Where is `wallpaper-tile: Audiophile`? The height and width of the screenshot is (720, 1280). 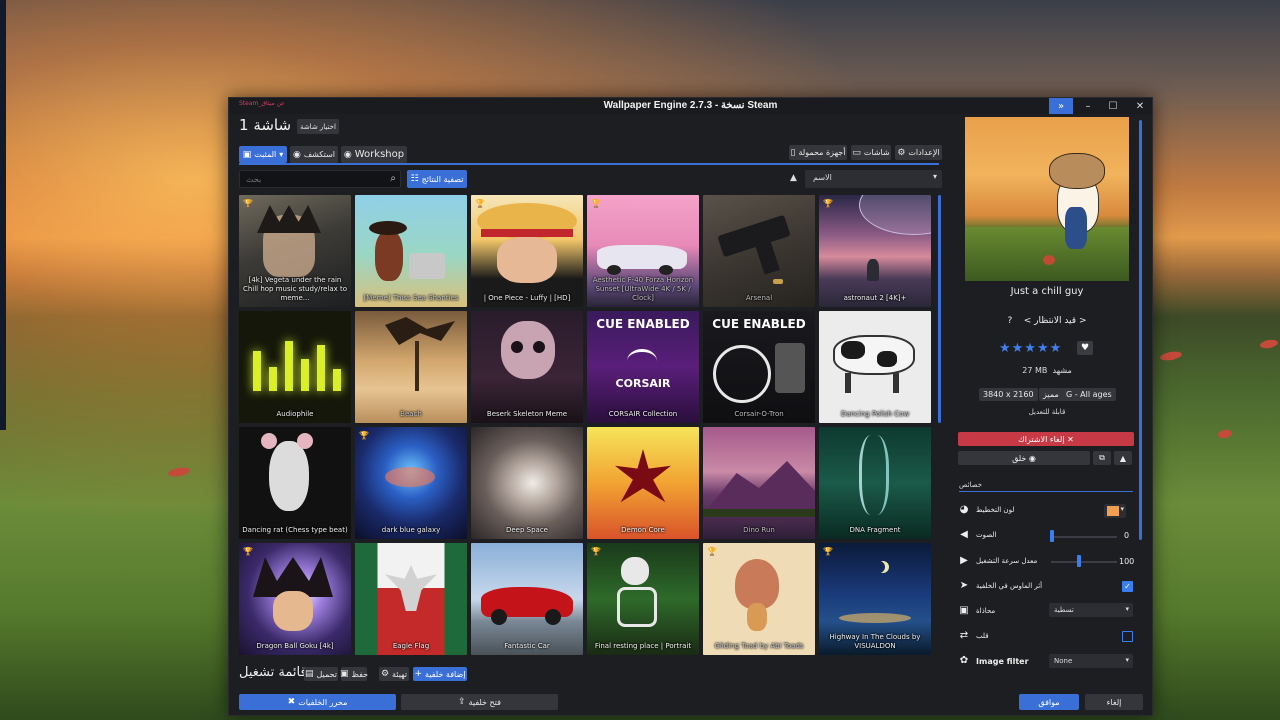 wallpaper-tile: Audiophile is located at coordinates (295, 367).